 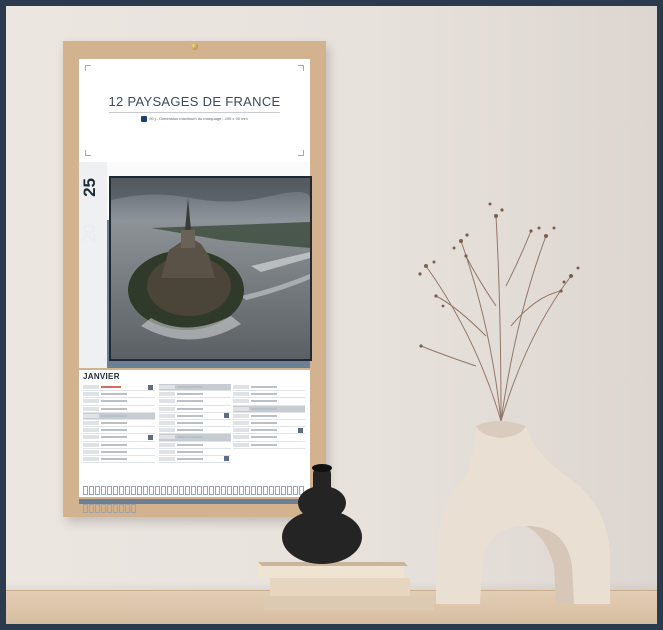 What do you see at coordinates (523, 512) in the screenshot?
I see `ceramic-vase` at bounding box center [523, 512].